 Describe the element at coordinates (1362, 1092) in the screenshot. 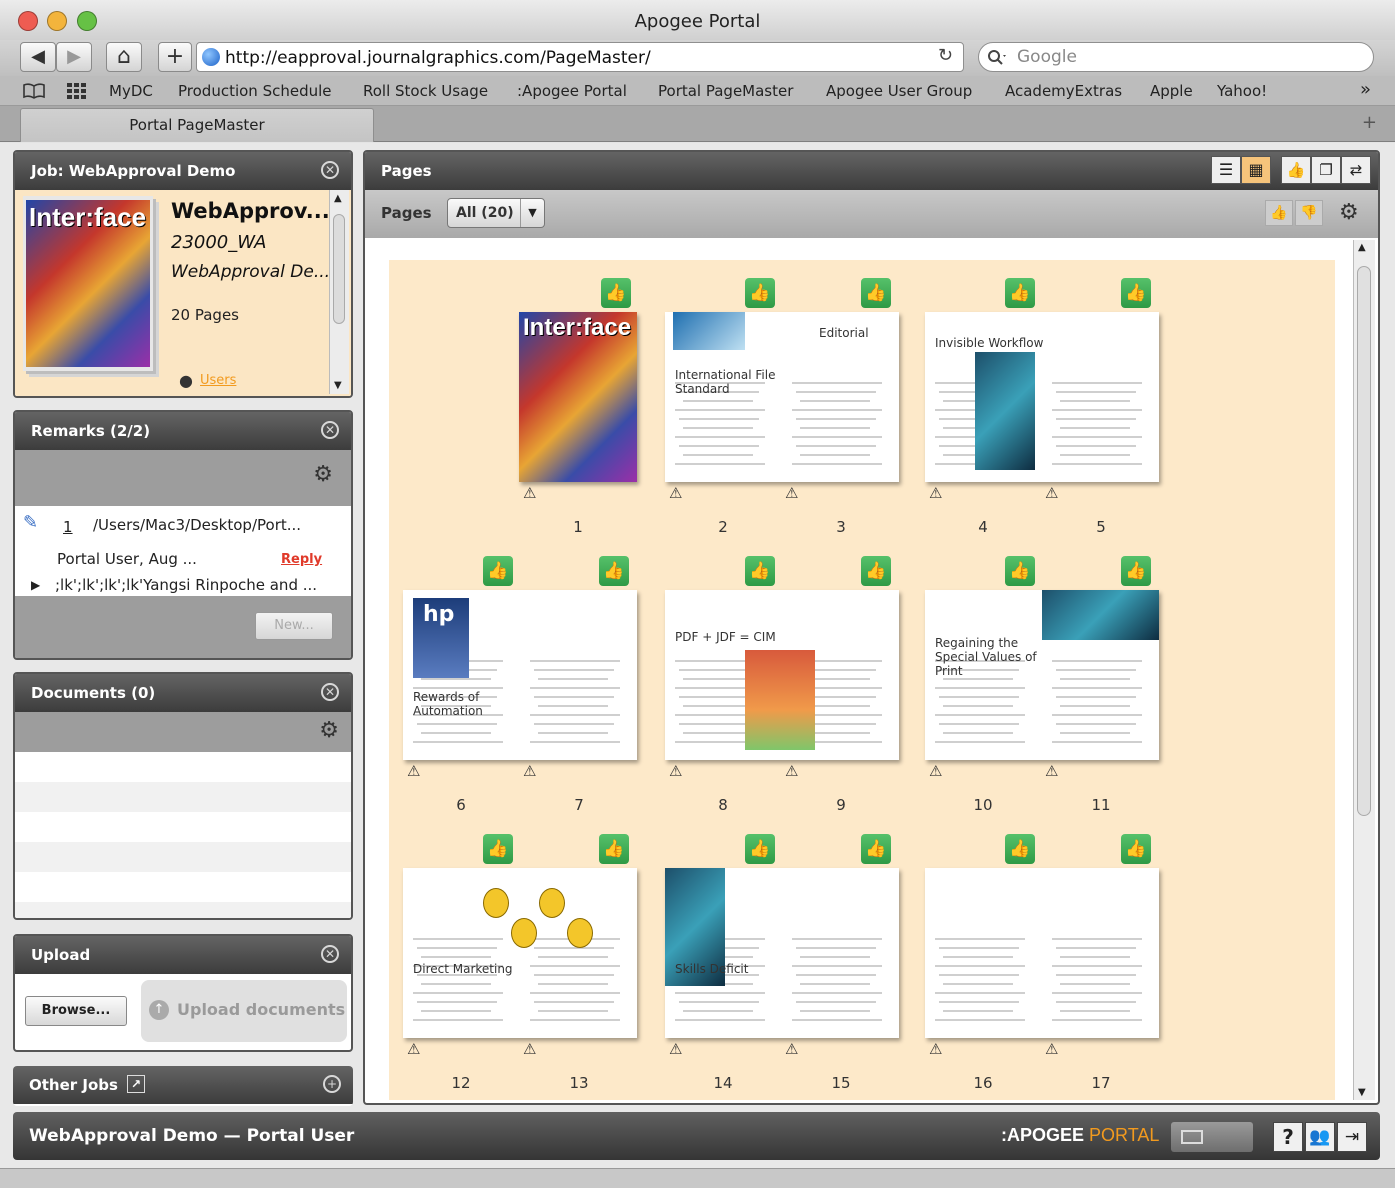

I see `pages-scroll-down-icon: ▼` at that location.